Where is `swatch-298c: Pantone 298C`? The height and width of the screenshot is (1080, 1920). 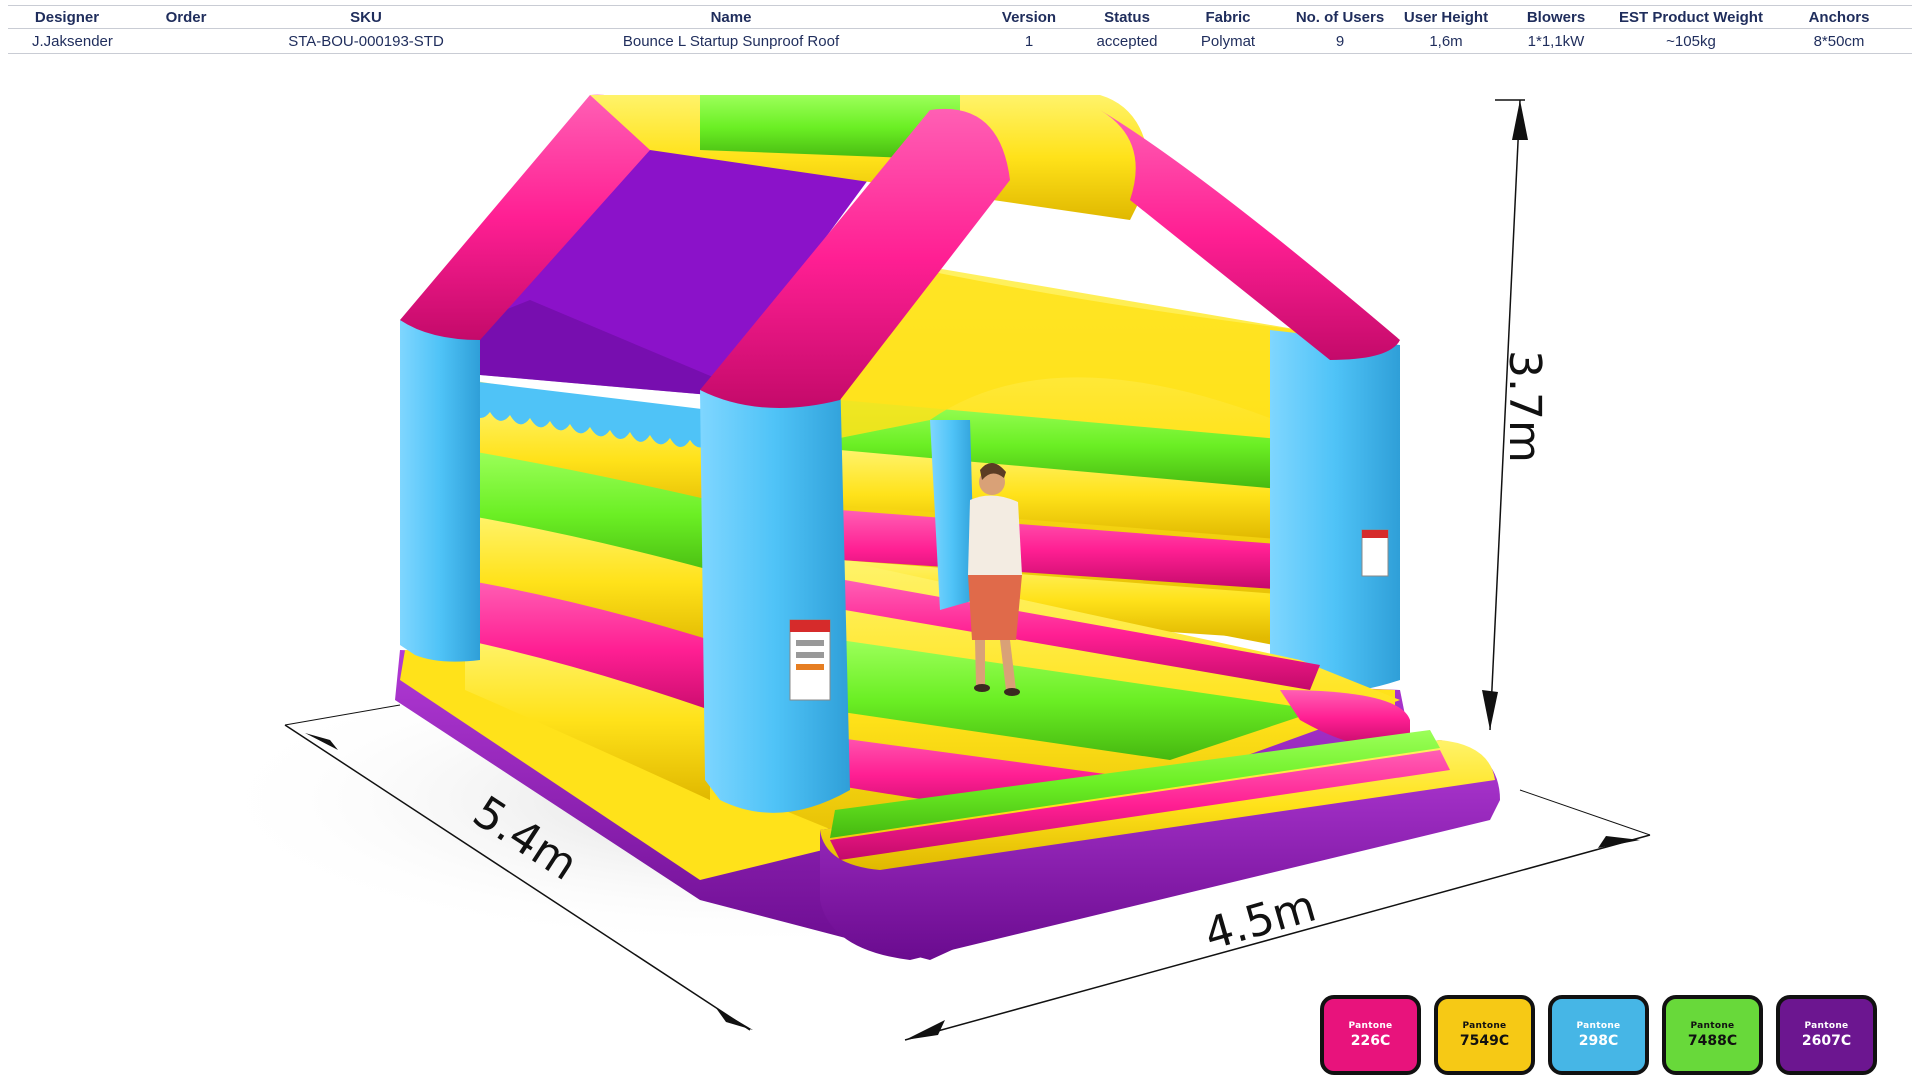 swatch-298c: Pantone 298C is located at coordinates (1598, 1035).